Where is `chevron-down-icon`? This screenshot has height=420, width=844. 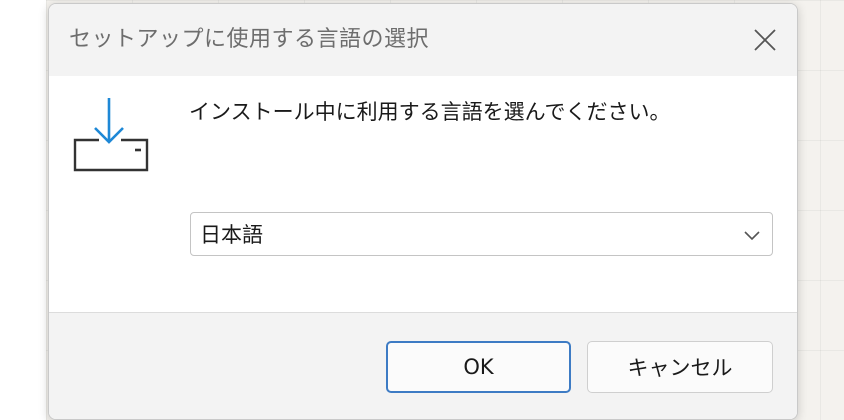 chevron-down-icon is located at coordinates (752, 236).